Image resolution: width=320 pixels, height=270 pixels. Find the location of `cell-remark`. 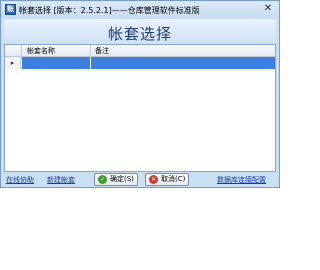

cell-remark is located at coordinates (183, 63).